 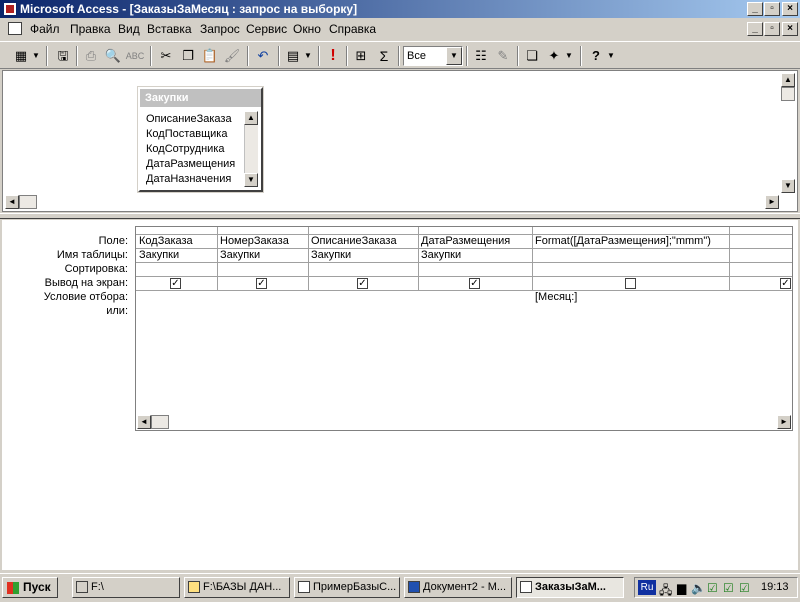 I want to click on table-field: ДатаНазначения, so click(x=188, y=179).